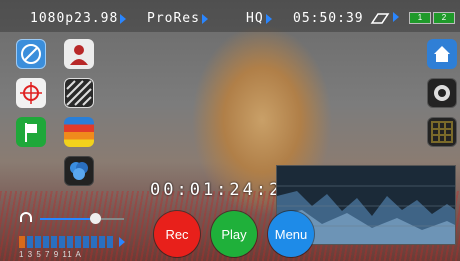  I want to click on focus-peaking-button, so click(31, 54).